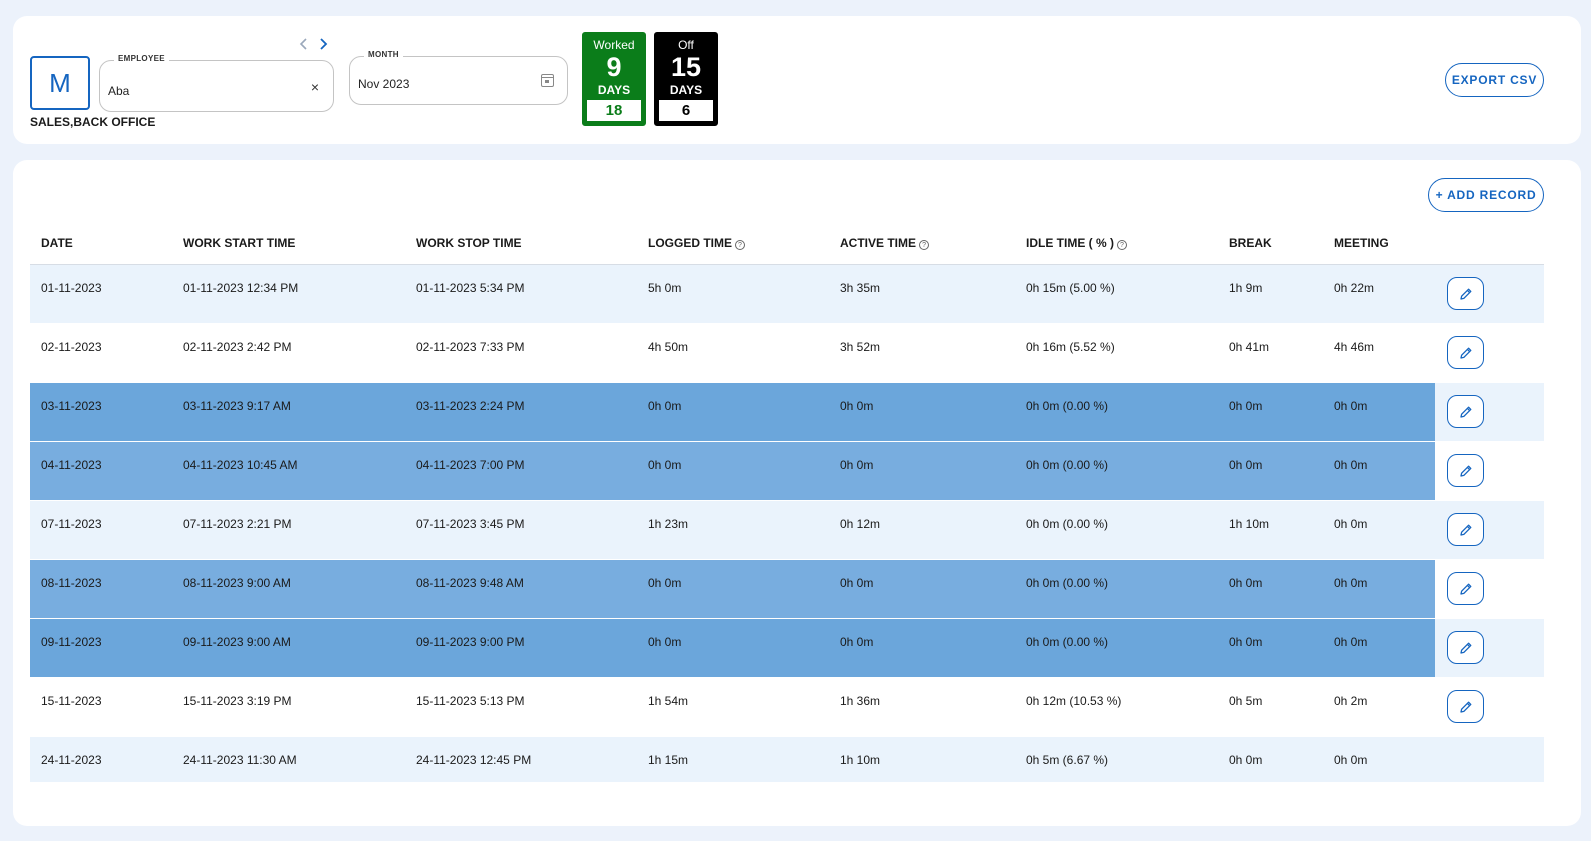  What do you see at coordinates (101, 353) in the screenshot?
I see `cell-date: 02-11-2023` at bounding box center [101, 353].